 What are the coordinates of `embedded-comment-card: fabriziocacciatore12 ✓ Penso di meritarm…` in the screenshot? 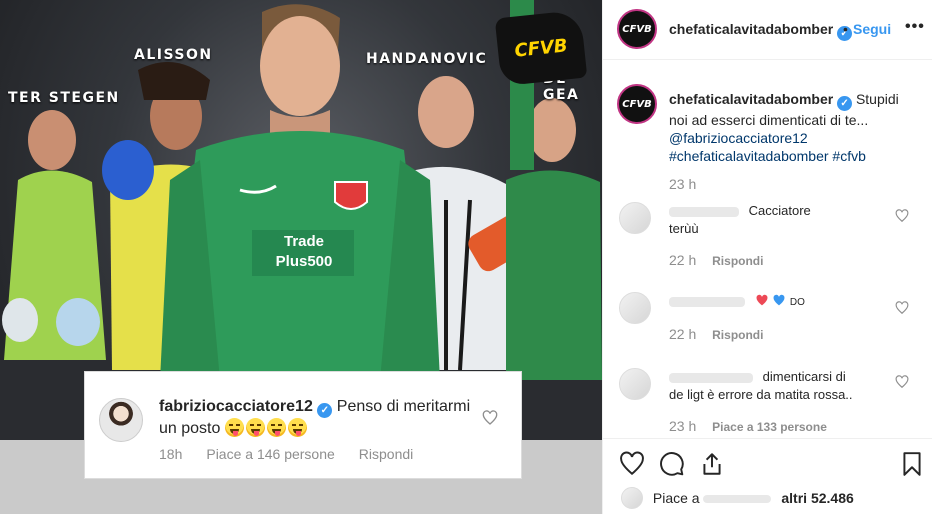 It's located at (303, 425).